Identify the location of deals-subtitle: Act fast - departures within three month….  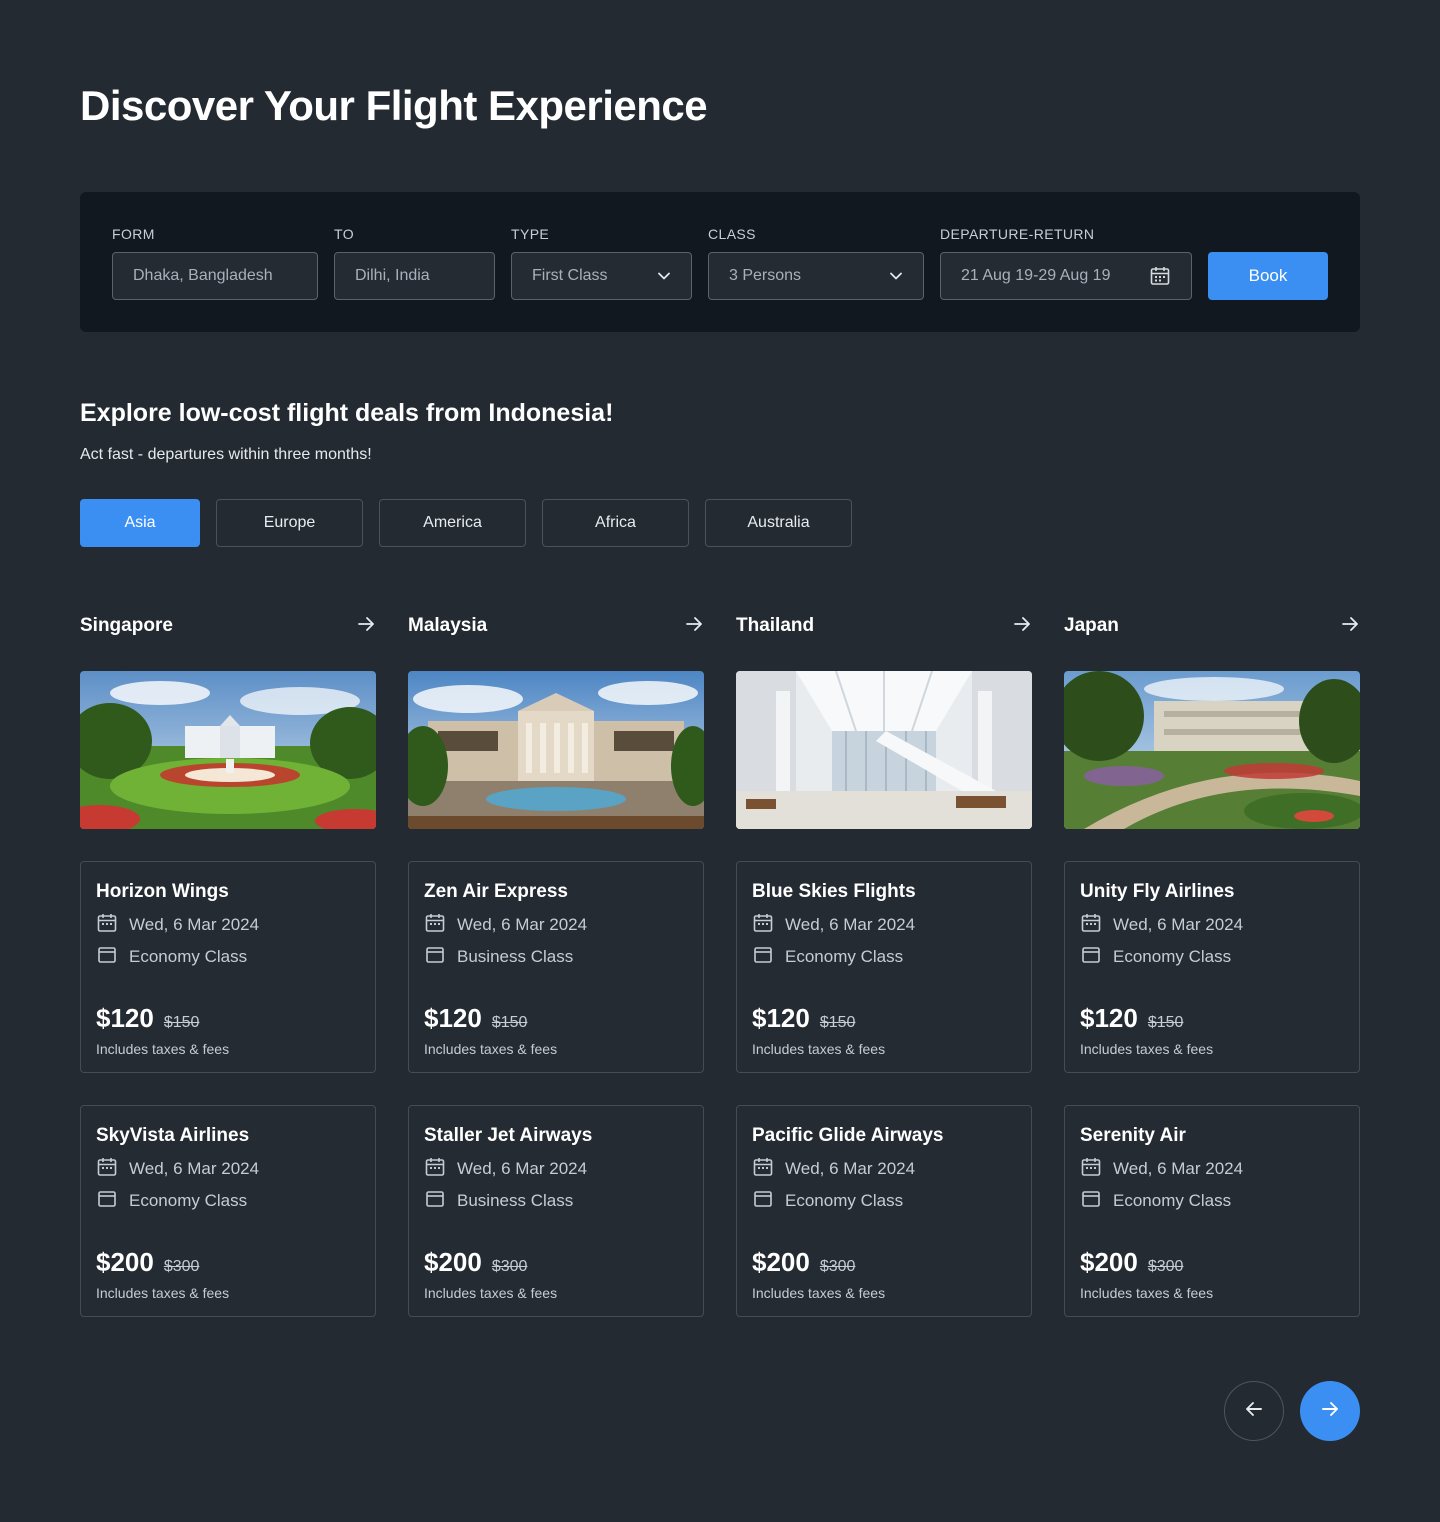
(226, 454).